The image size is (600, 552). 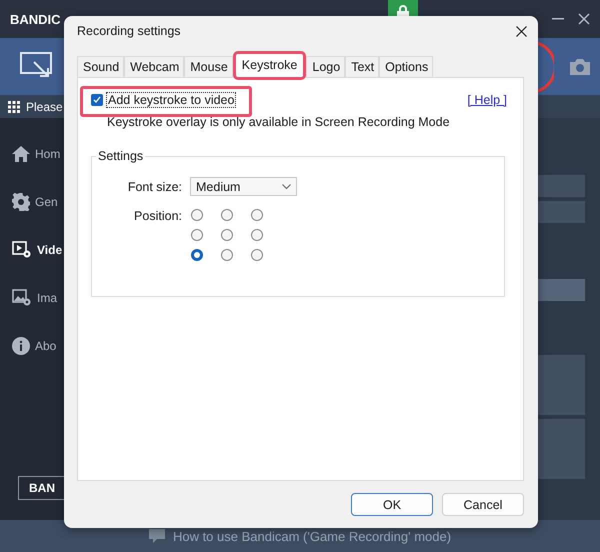 What do you see at coordinates (580, 66) in the screenshot?
I see `camera-icon` at bounding box center [580, 66].